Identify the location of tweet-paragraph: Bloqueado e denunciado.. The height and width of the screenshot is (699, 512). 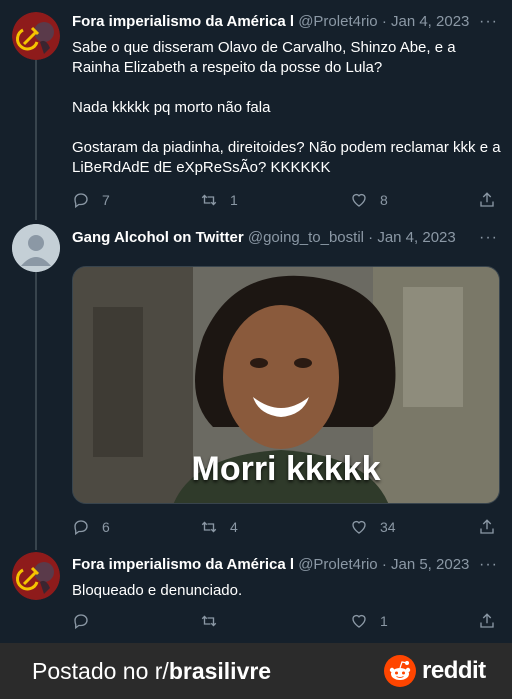
(157, 590).